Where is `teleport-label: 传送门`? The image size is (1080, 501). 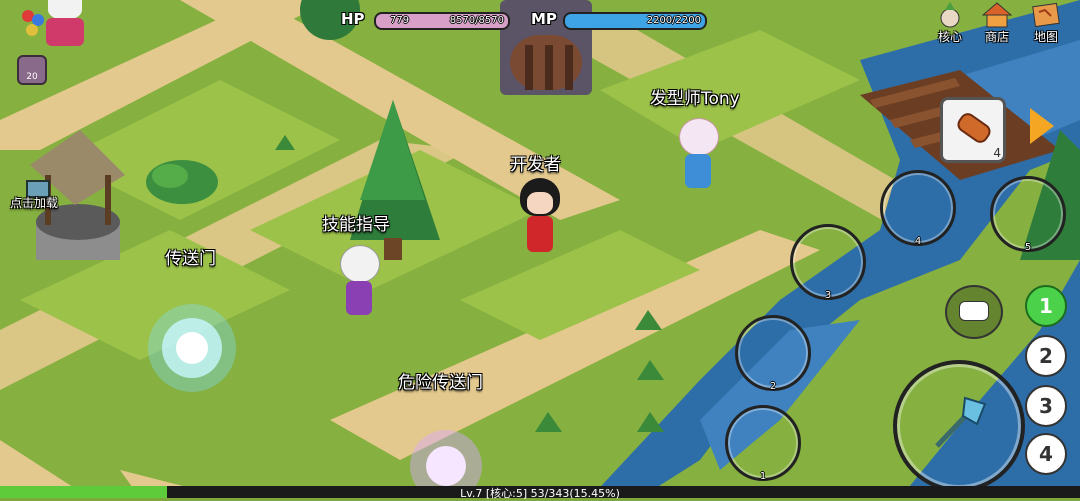
teleport-label: 传送门 is located at coordinates (190, 259).